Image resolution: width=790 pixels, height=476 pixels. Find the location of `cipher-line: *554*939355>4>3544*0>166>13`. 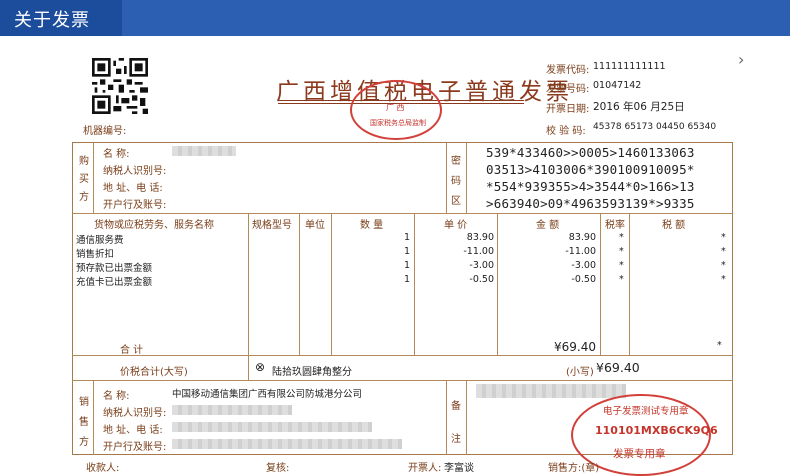

cipher-line: *554*939355>4>3544*0>166>13 is located at coordinates (590, 186).